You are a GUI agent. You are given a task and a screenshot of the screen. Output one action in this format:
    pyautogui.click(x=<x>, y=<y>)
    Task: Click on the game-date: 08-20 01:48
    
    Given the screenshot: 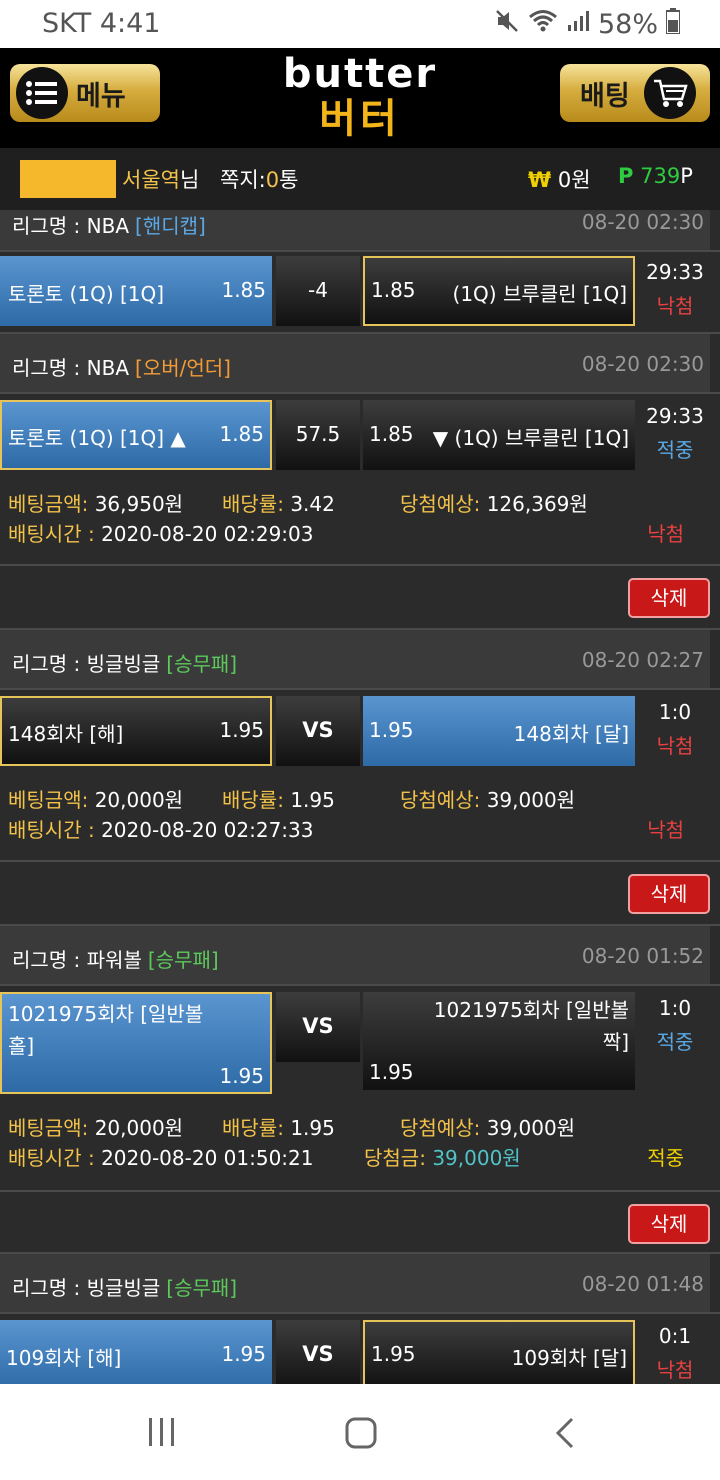 What is the action you would take?
    pyautogui.click(x=642, y=1284)
    